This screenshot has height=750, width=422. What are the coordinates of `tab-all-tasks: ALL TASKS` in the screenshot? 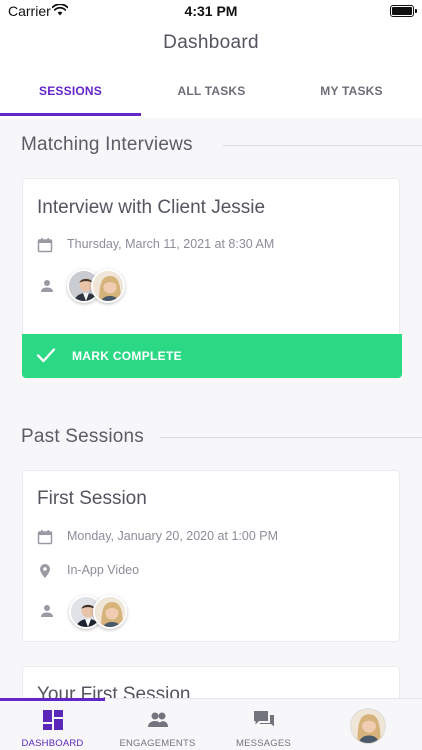 It's located at (211, 92).